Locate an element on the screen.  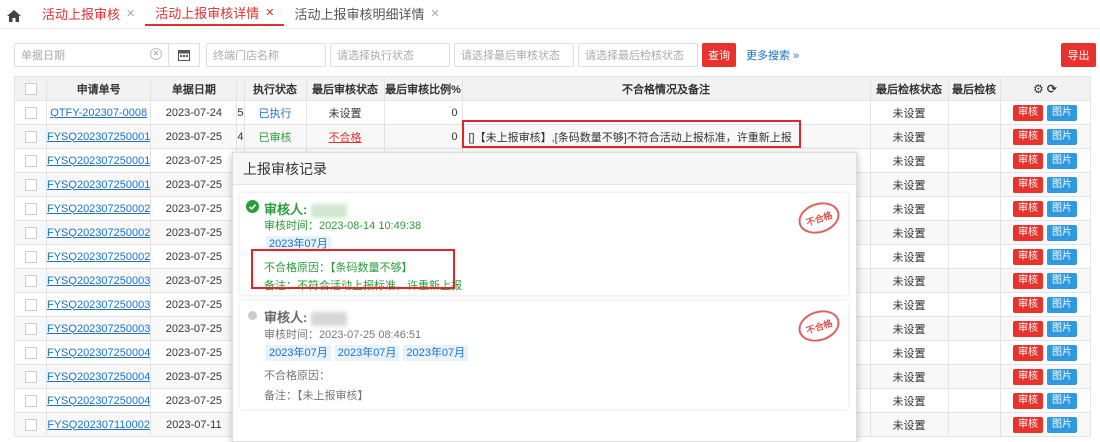
tab-activity-audit-item-detail: 活动上报审核明细详情 ✕ is located at coordinates (366, 13).